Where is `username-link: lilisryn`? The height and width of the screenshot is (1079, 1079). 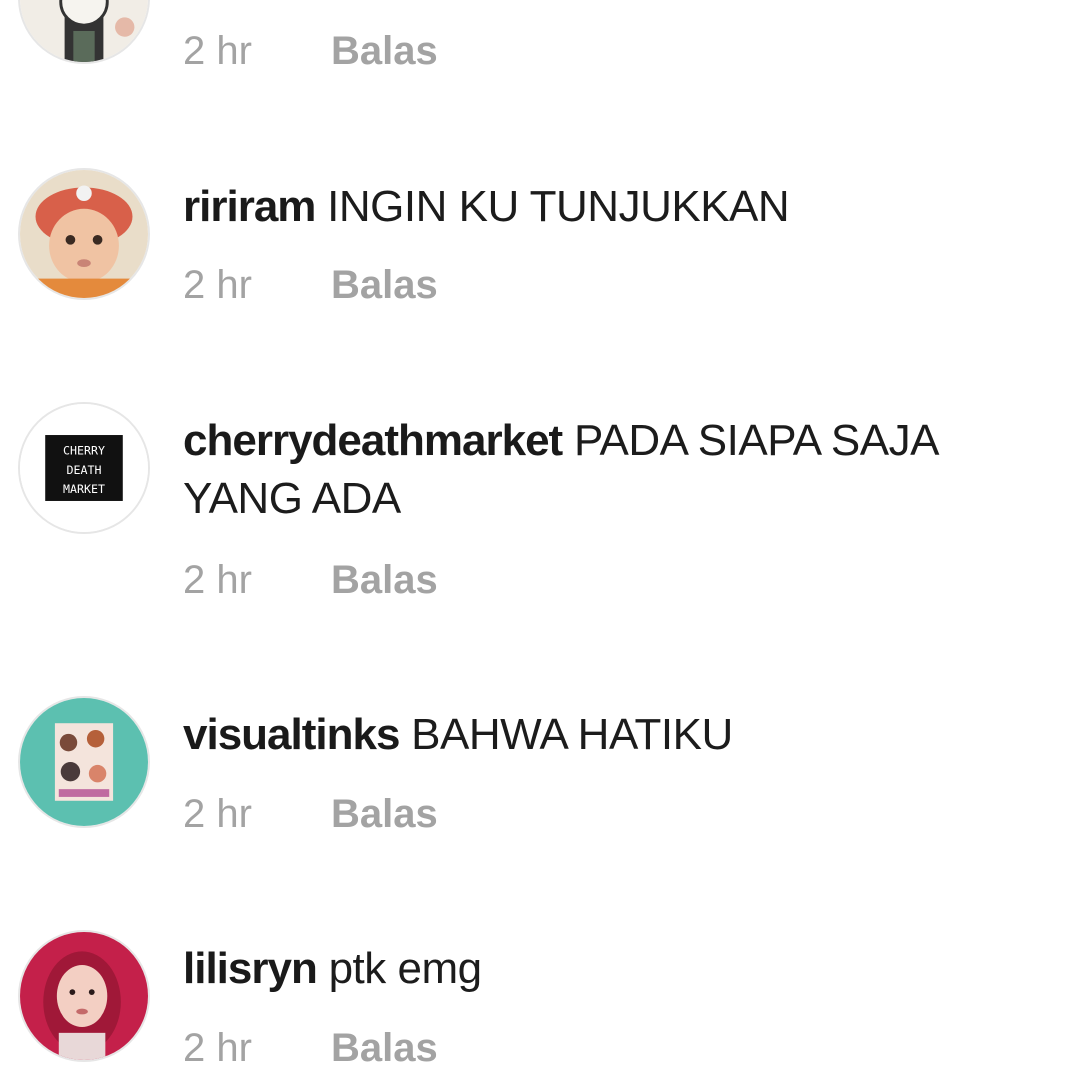 username-link: lilisryn is located at coordinates (250, 968).